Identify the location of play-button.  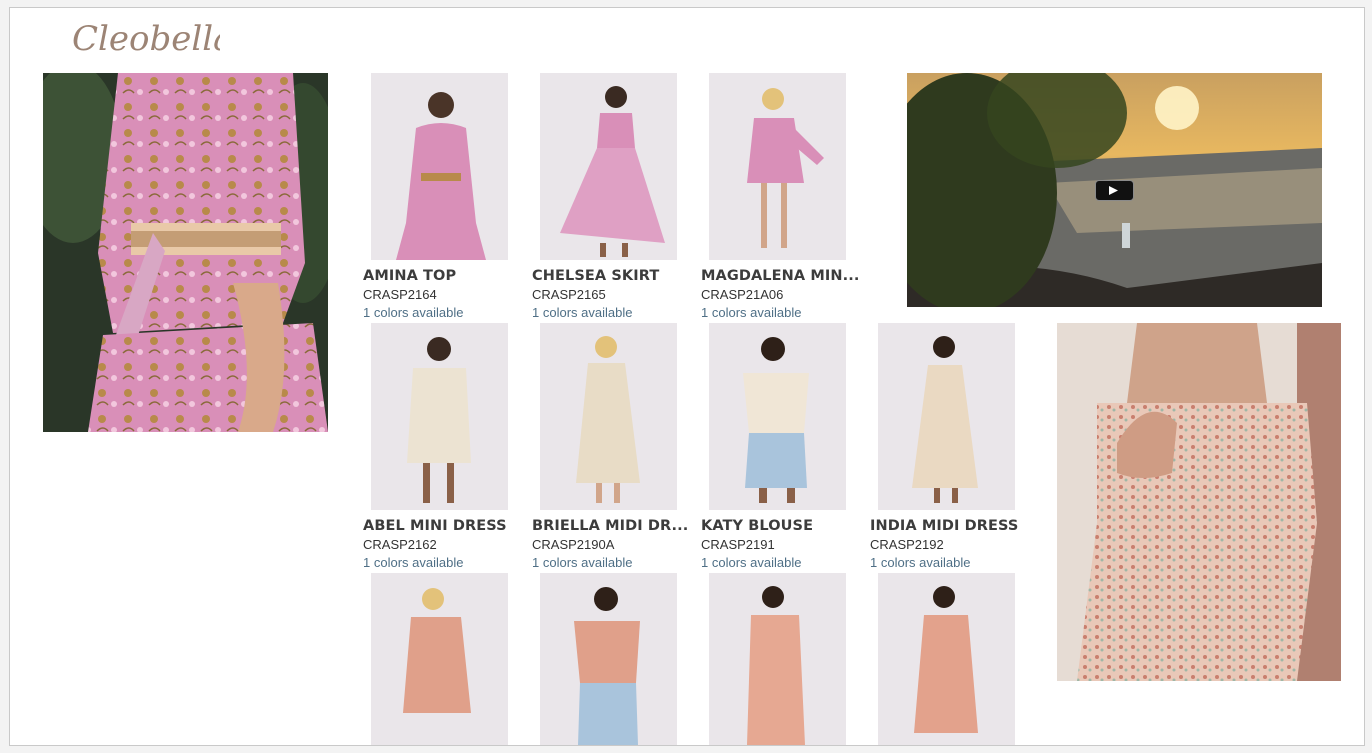
(1114, 190).